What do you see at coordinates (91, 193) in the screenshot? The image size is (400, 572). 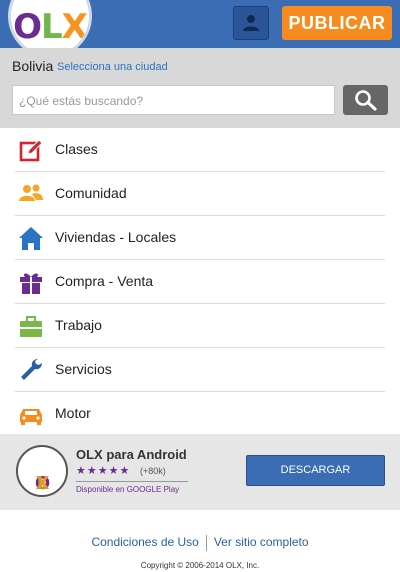 I see `category-label: Comunidad` at bounding box center [91, 193].